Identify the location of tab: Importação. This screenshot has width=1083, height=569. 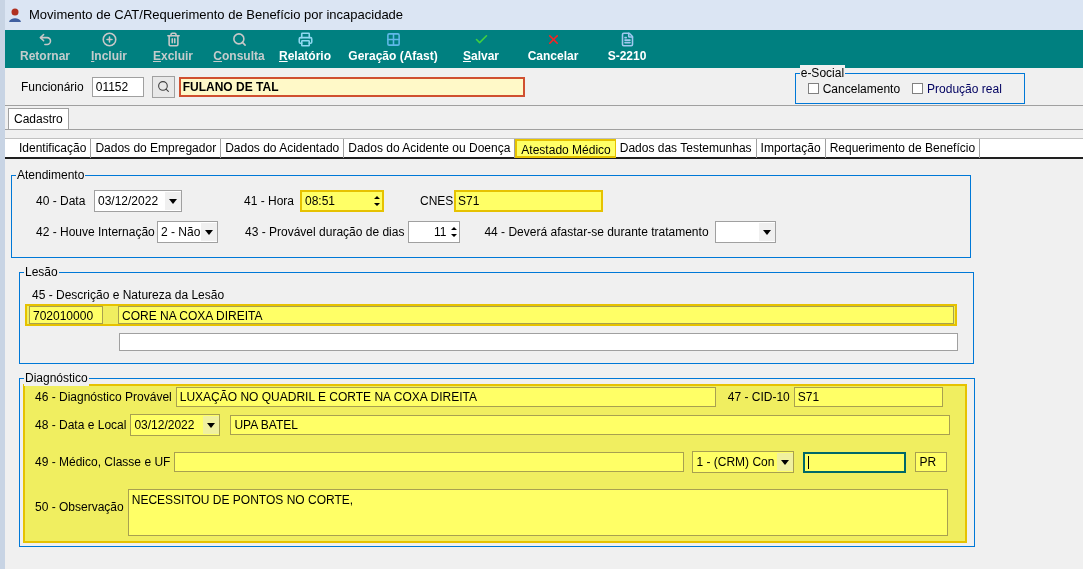
(791, 148).